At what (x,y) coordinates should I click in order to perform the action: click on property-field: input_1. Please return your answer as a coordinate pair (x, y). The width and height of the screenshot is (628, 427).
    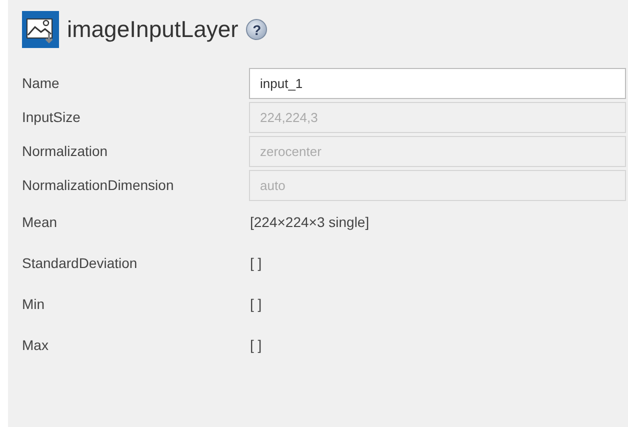
    Looking at the image, I should click on (437, 83).